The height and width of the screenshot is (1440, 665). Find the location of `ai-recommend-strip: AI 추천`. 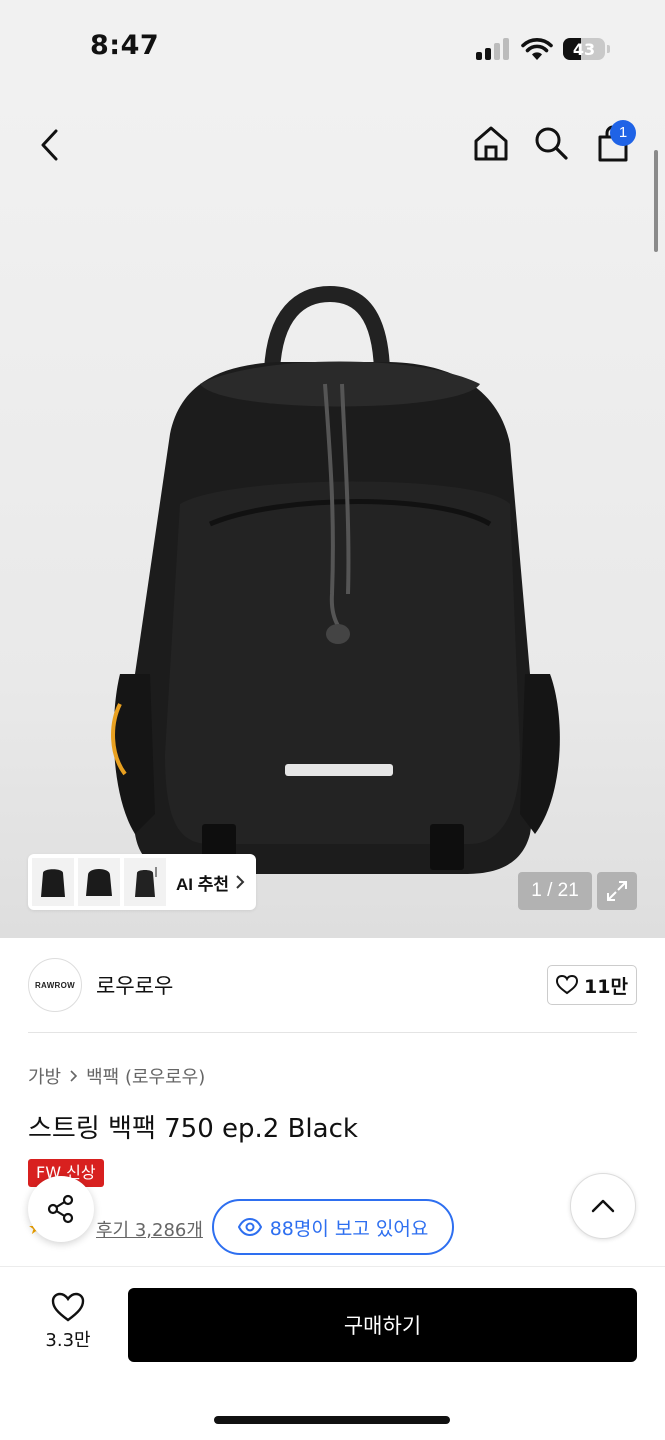

ai-recommend-strip: AI 추천 is located at coordinates (142, 882).